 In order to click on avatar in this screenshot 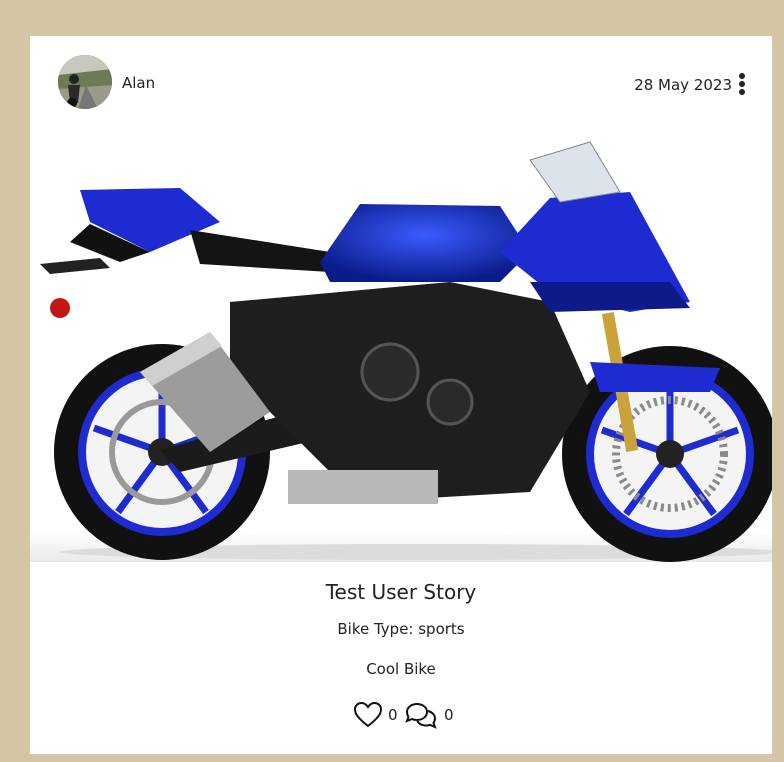, I will do `click(85, 82)`.